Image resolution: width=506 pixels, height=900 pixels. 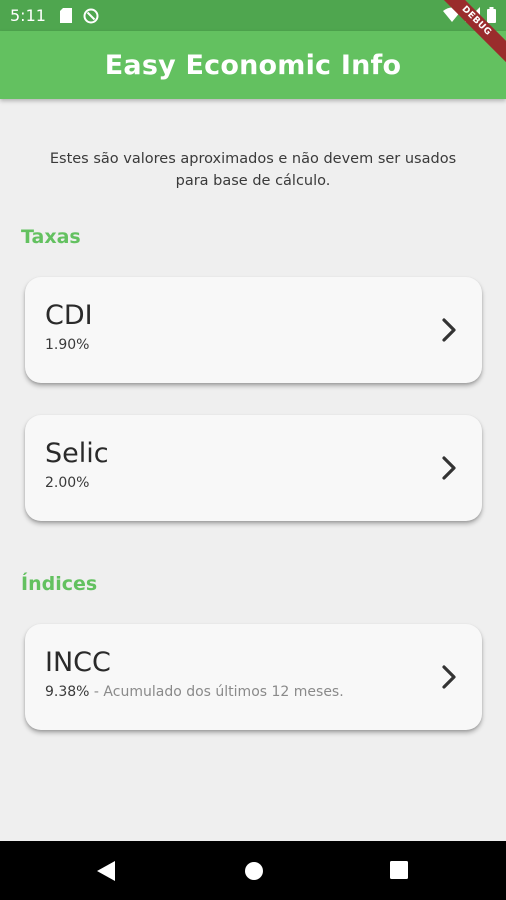 I want to click on recents-icon, so click(x=399, y=872).